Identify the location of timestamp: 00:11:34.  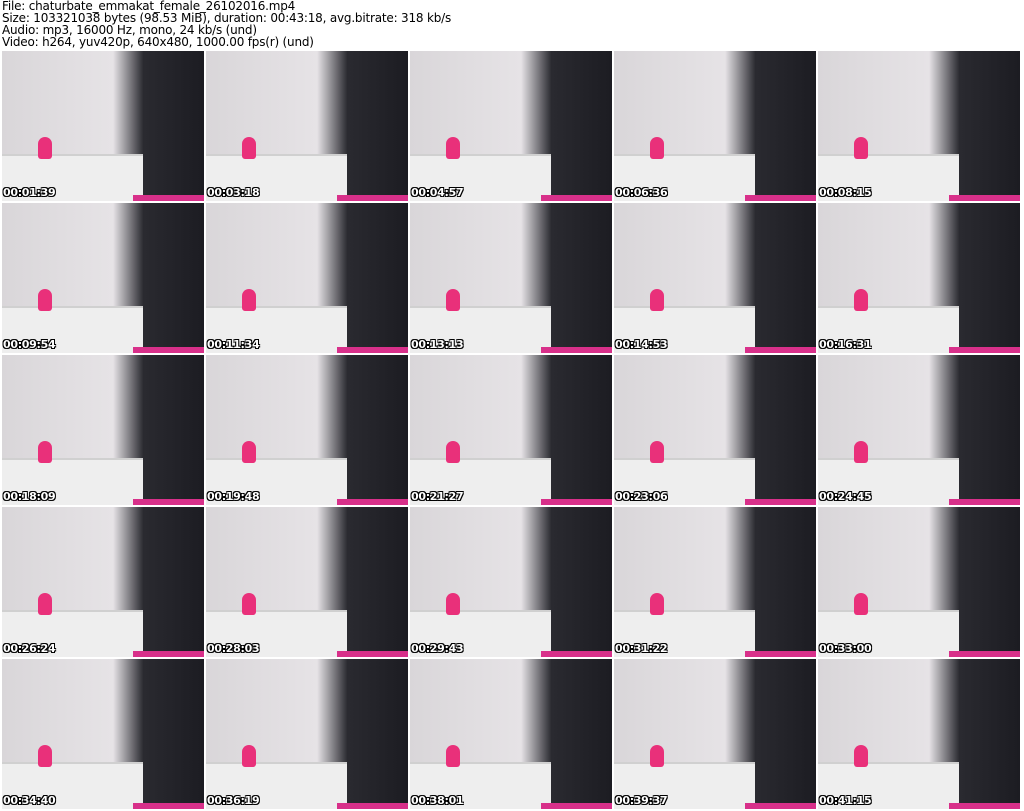
(233, 344).